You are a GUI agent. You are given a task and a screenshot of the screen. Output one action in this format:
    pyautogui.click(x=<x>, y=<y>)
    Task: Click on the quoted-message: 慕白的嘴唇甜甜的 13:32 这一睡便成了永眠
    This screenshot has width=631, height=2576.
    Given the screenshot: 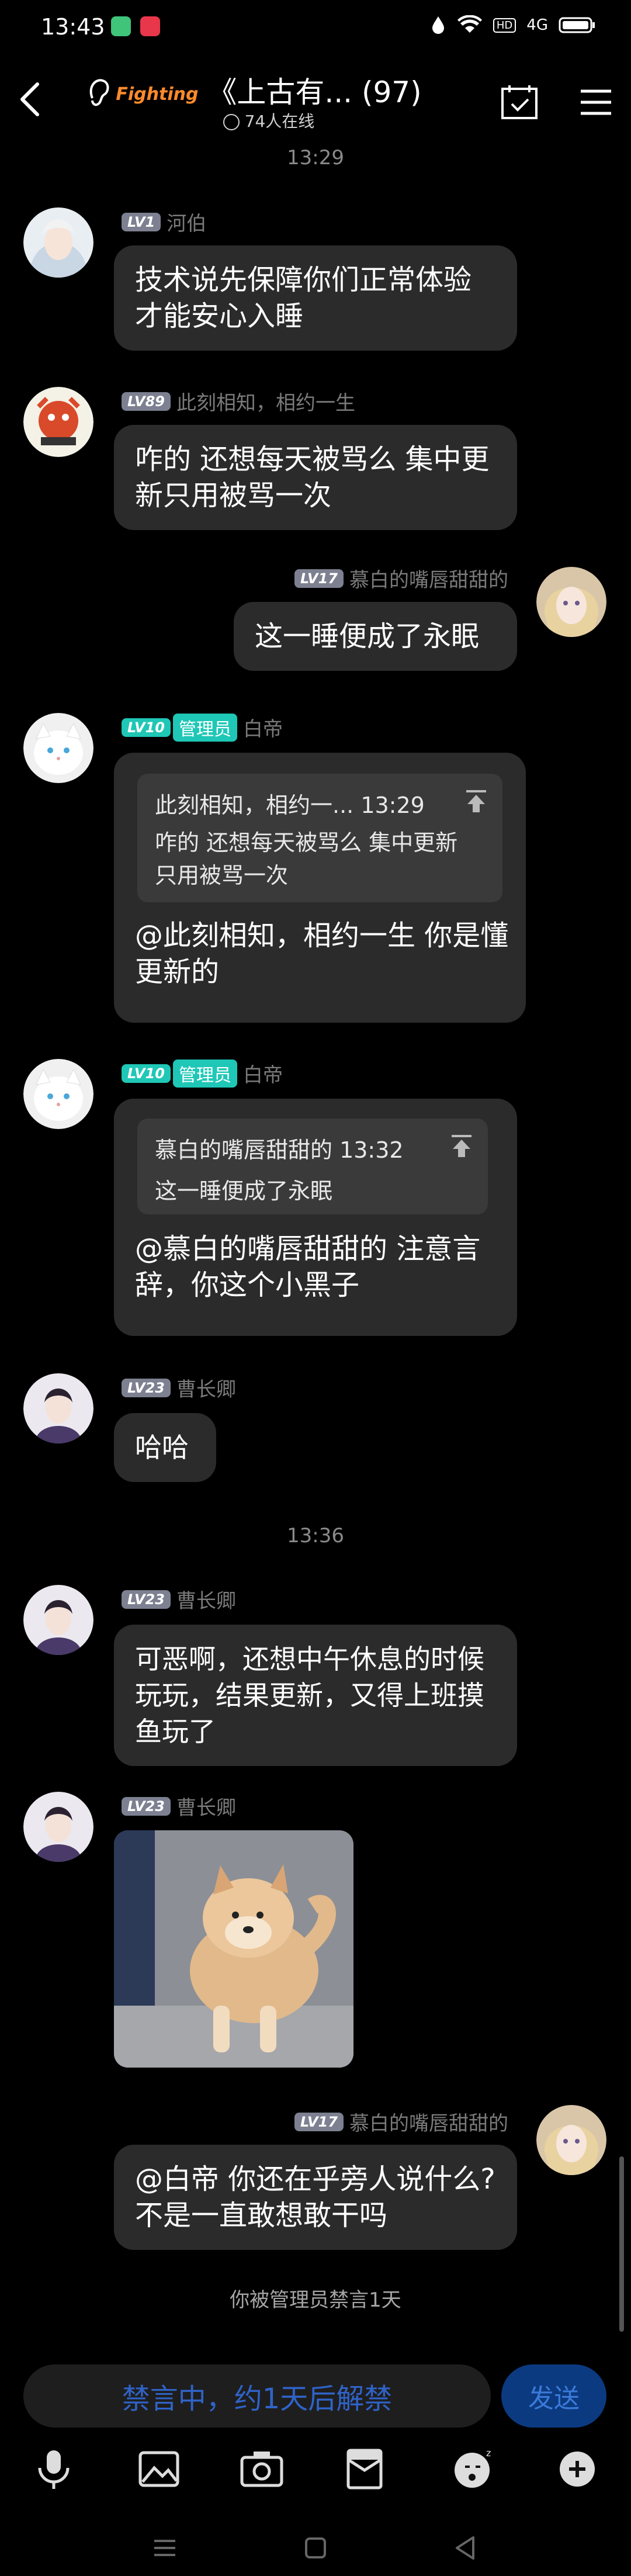 What is the action you would take?
    pyautogui.click(x=312, y=1167)
    